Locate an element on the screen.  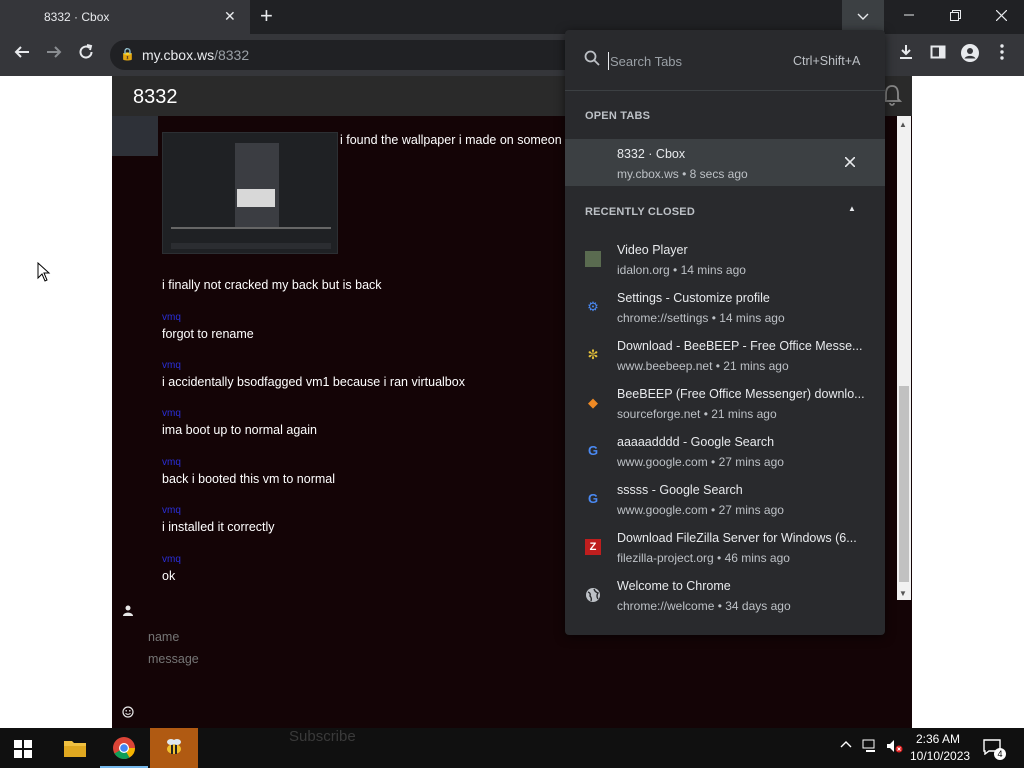
recently-closed-subtitle: filezilla-project.org • 46 mins ago is located at coordinates (703, 558).